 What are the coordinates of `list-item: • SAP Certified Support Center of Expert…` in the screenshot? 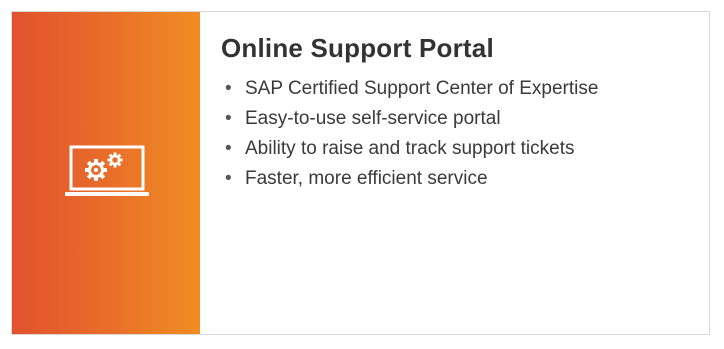 It's located at (460, 89).